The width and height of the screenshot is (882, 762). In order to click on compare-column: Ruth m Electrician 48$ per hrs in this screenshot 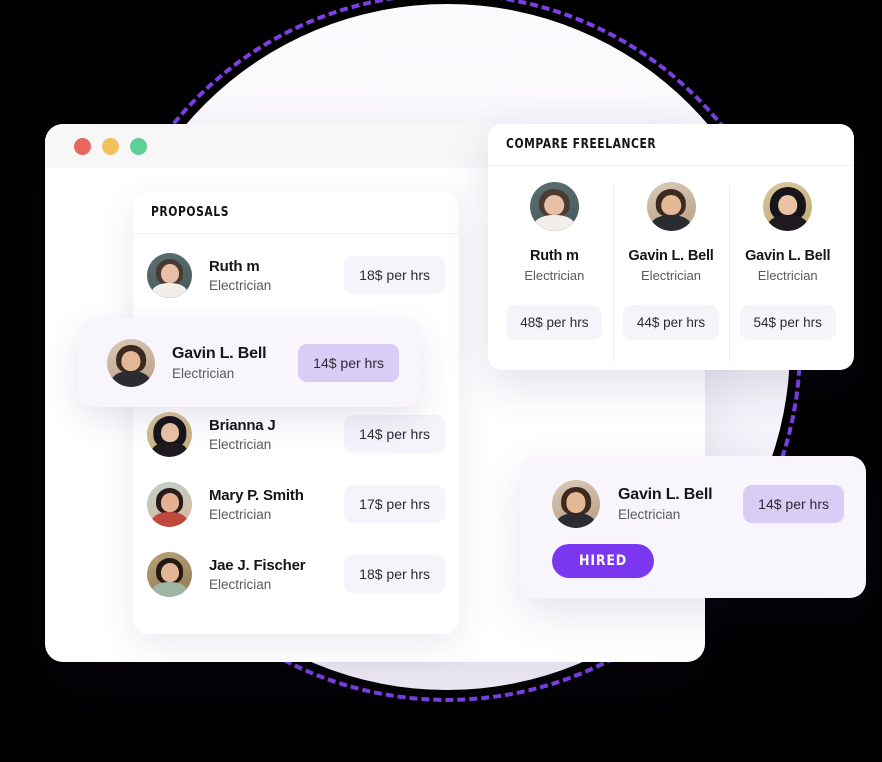, I will do `click(554, 276)`.